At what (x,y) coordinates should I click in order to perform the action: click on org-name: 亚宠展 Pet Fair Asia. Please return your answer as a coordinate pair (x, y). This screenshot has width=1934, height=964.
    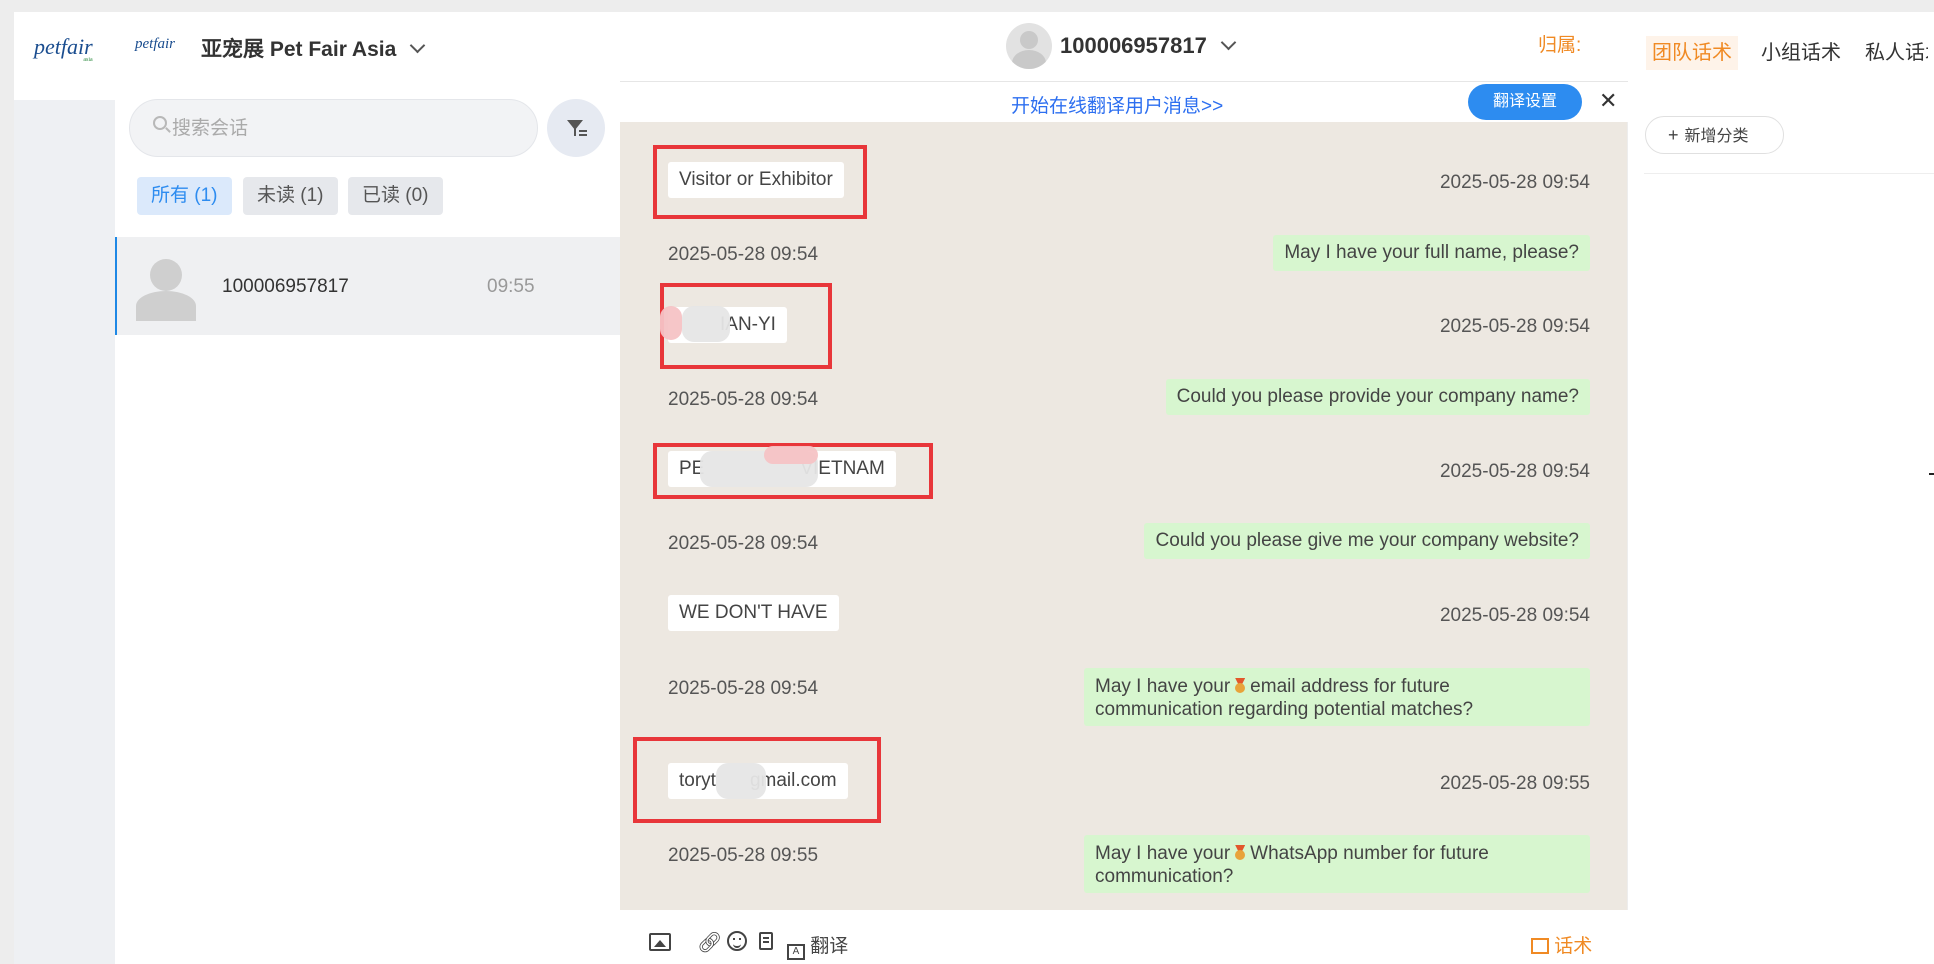
    Looking at the image, I should click on (299, 49).